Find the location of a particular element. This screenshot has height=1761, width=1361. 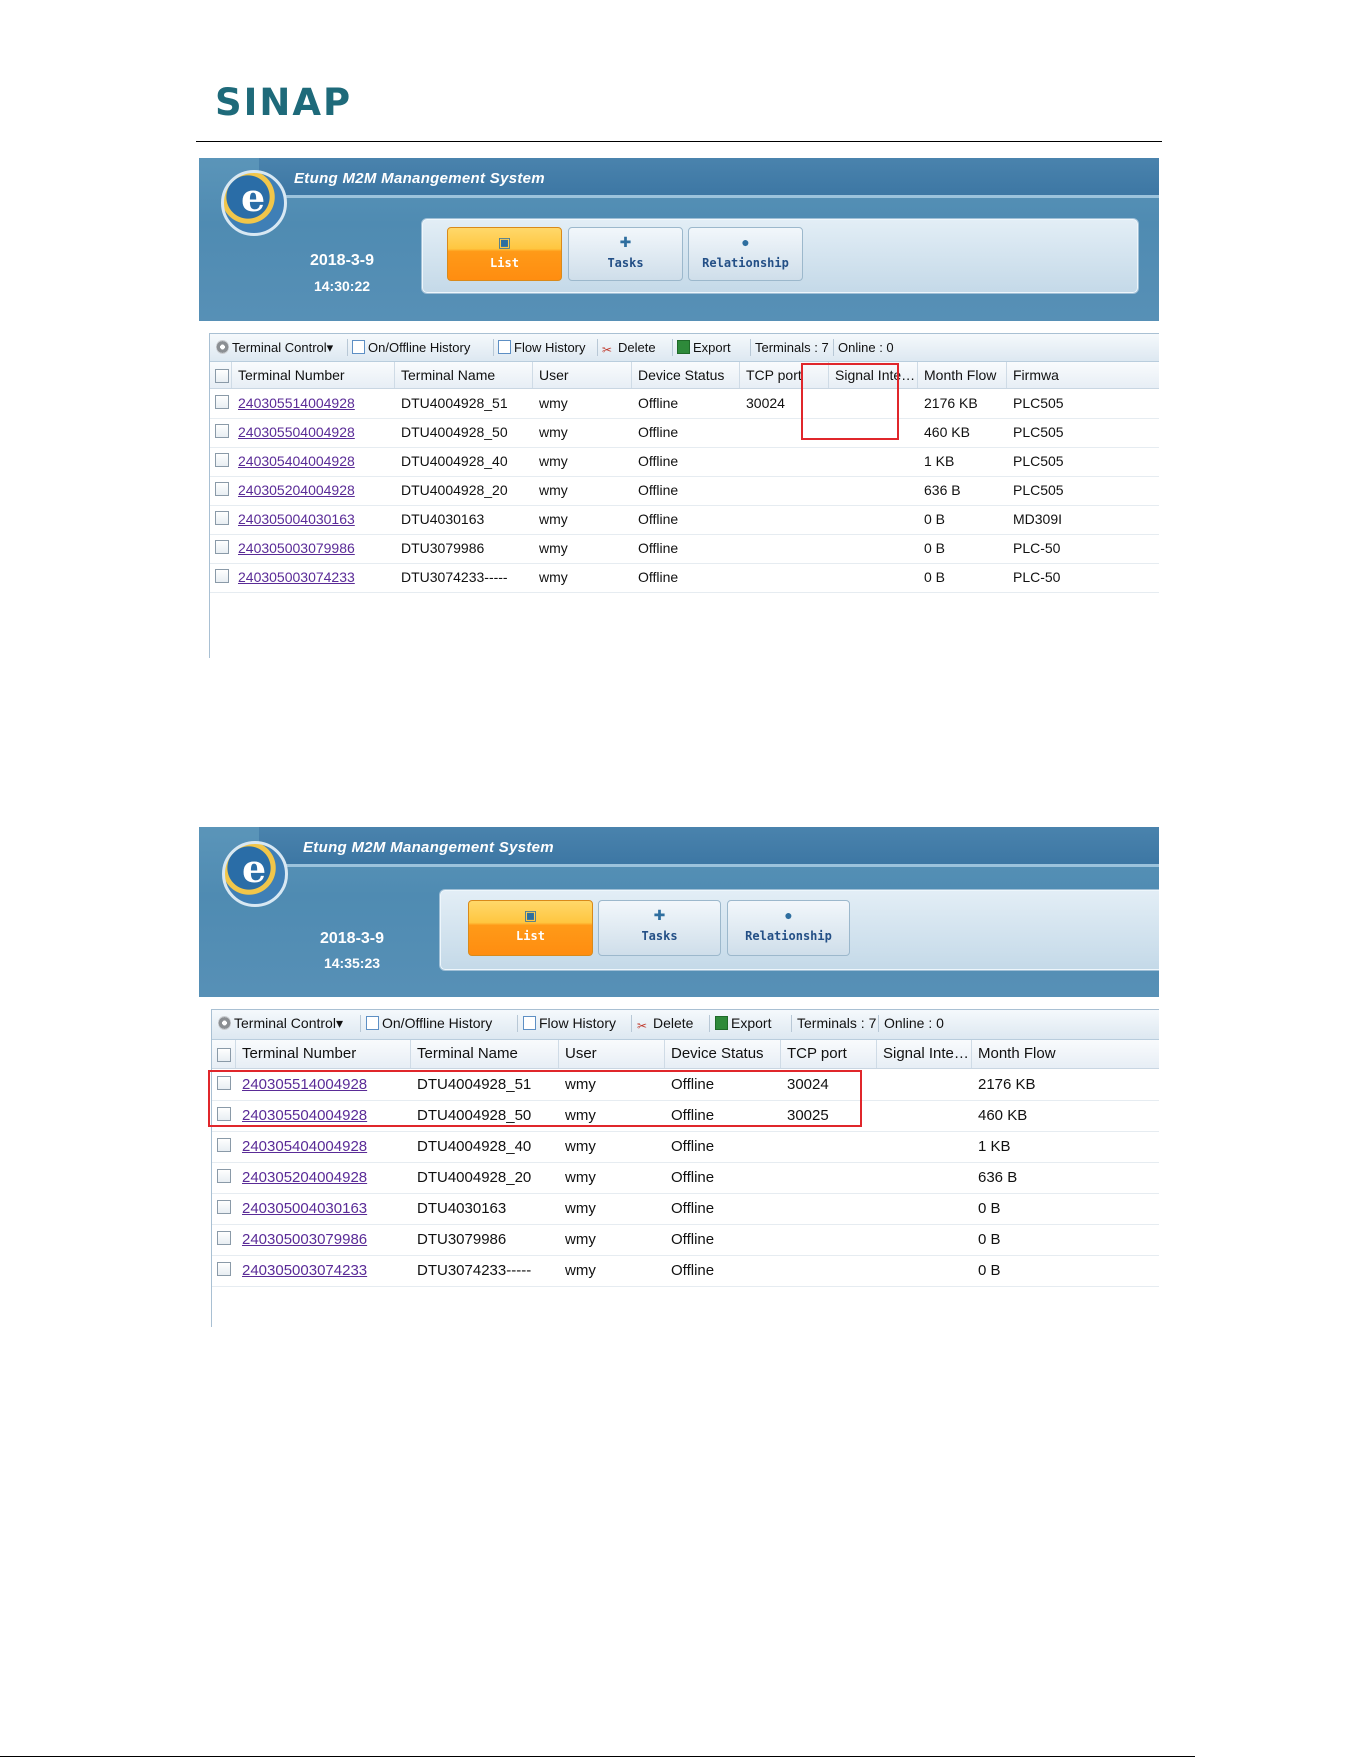

app-title: Etung M2M Manangement System is located at coordinates (428, 847).